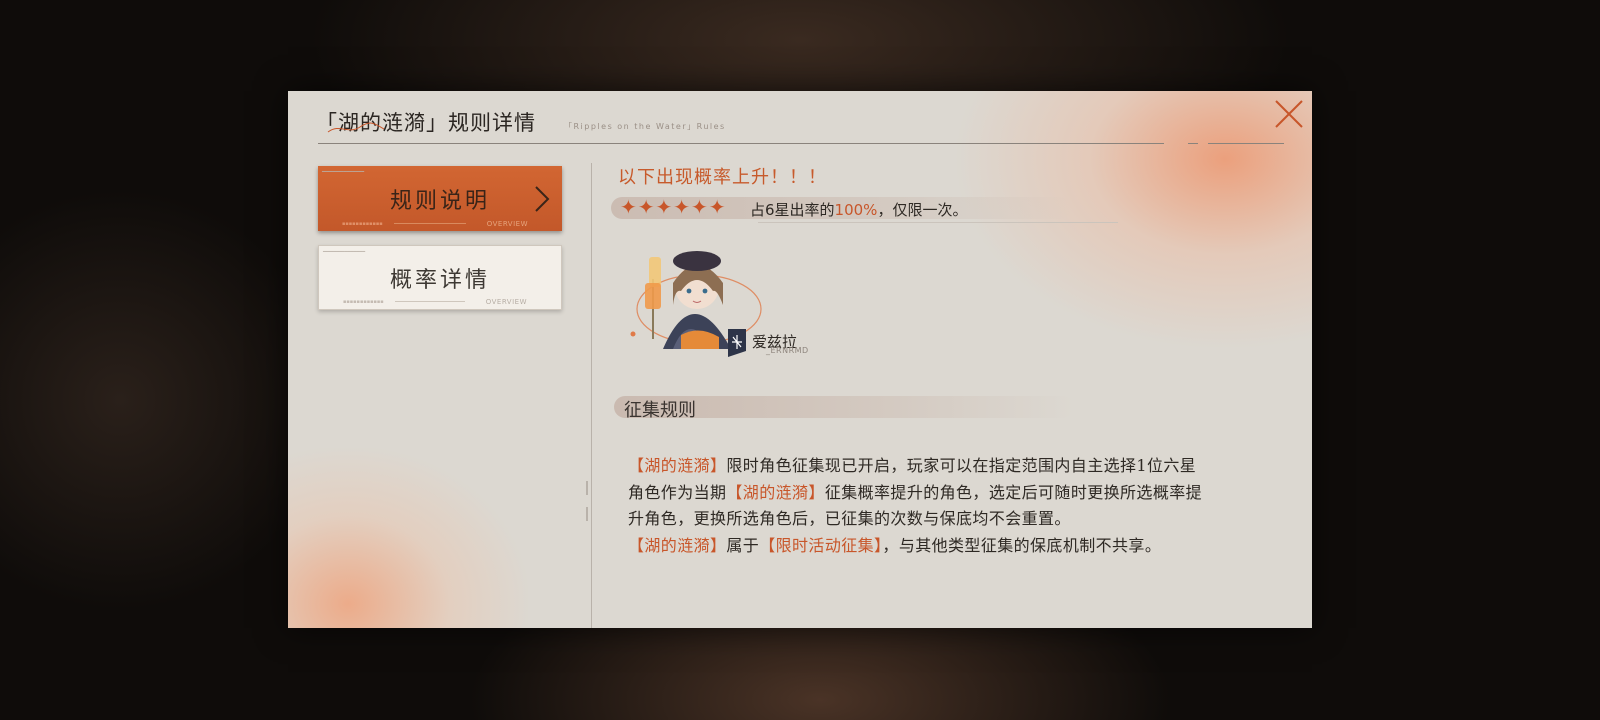  Describe the element at coordinates (356, 127) in the screenshot. I see `title-swirl-icon` at that location.